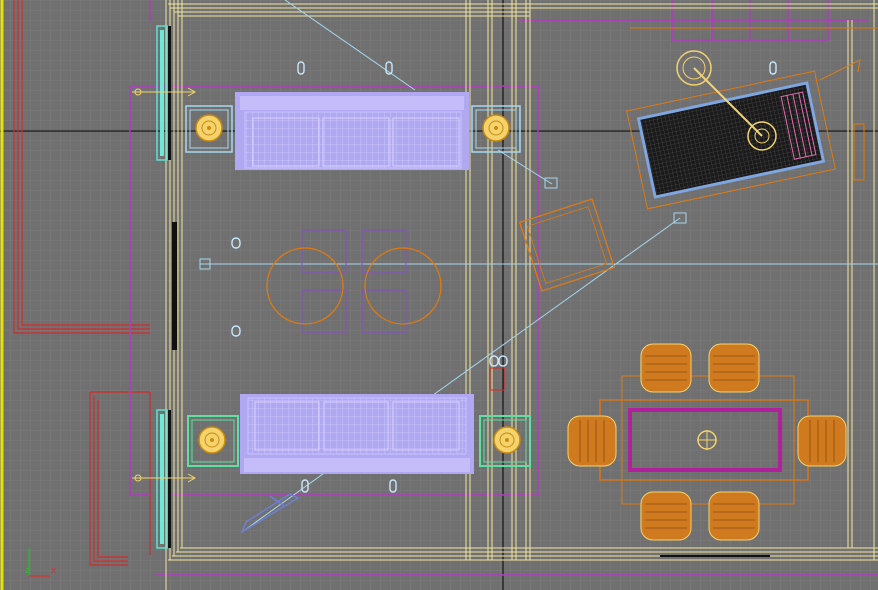  What do you see at coordinates (174, 286) in the screenshot?
I see `door-left-middle` at bounding box center [174, 286].